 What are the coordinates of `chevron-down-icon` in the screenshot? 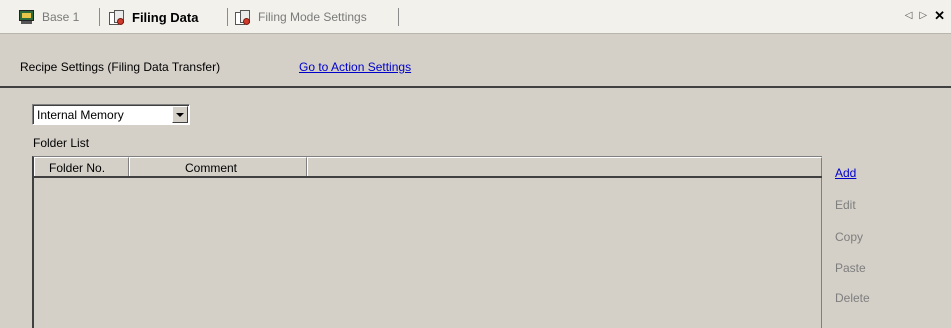 It's located at (180, 114).